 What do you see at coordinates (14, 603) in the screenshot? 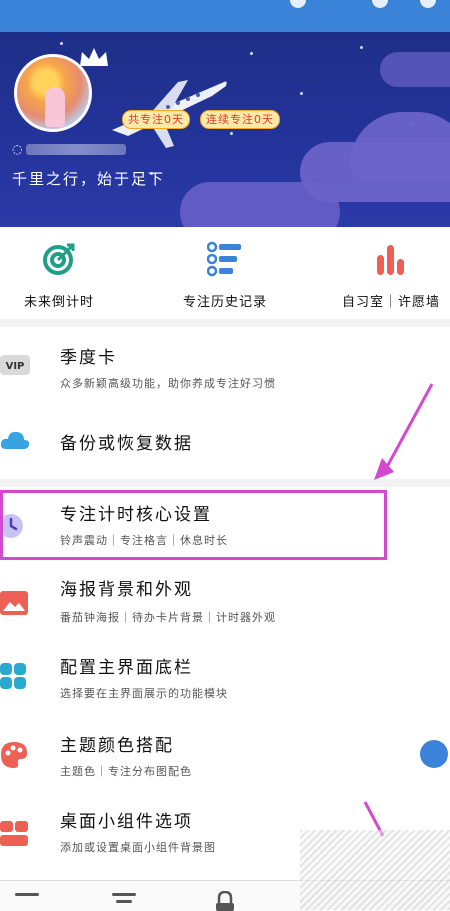
I see `image-icon` at bounding box center [14, 603].